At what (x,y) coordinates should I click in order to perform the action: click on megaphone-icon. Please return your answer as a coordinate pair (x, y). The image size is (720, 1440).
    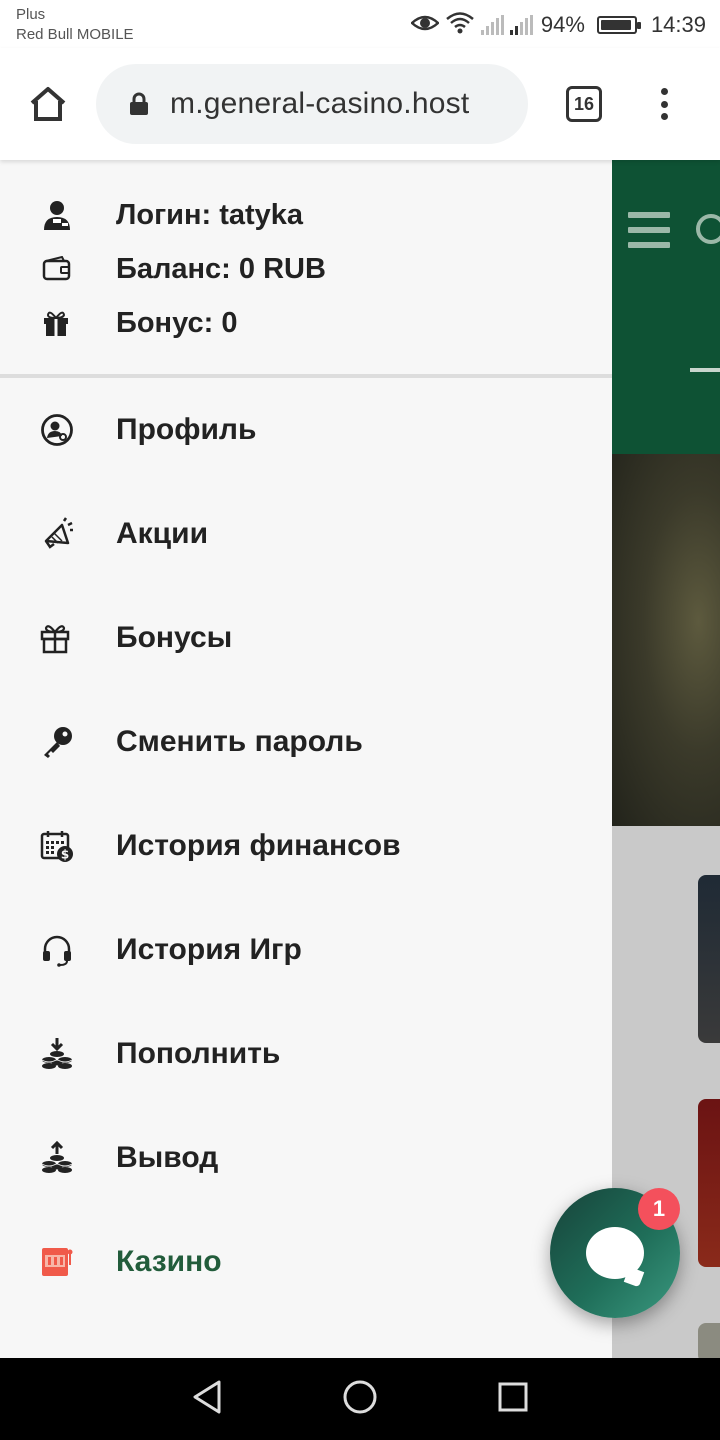
    Looking at the image, I should click on (58, 534).